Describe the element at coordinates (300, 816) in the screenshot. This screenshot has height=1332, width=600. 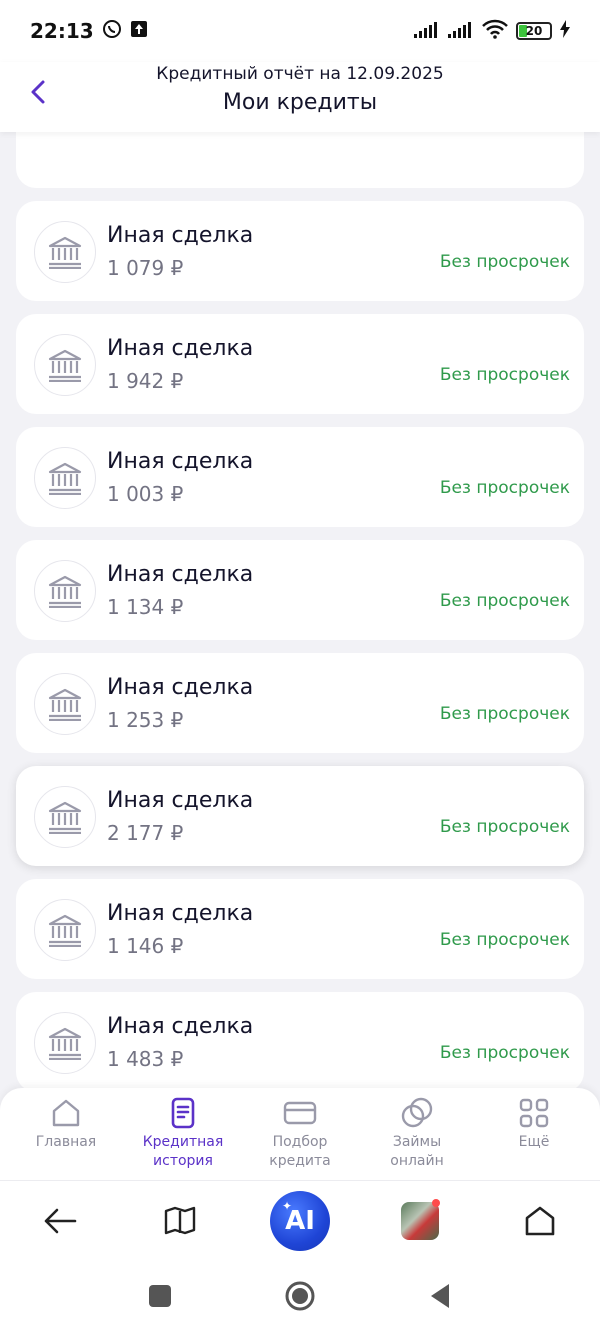
I see `loan-card: Иная сделка 2 177 ₽ Без просрочек` at that location.